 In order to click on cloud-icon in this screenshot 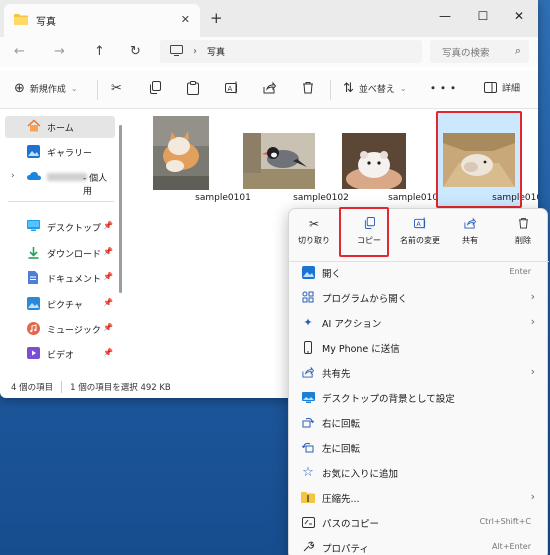, I will do `click(34, 177)`.